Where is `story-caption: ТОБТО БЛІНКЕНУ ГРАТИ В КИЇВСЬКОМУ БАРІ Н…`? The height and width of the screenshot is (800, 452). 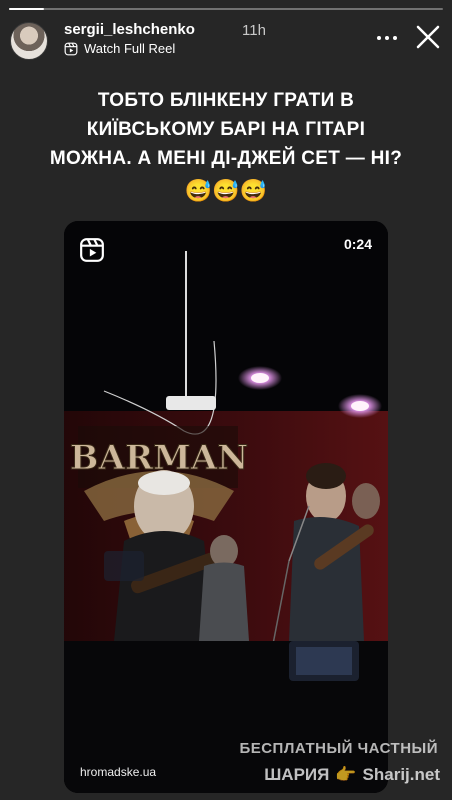
story-caption: ТОБТО БЛІНКЕНУ ГРАТИ В КИЇВСЬКОМУ БАРІ Н… is located at coordinates (226, 129).